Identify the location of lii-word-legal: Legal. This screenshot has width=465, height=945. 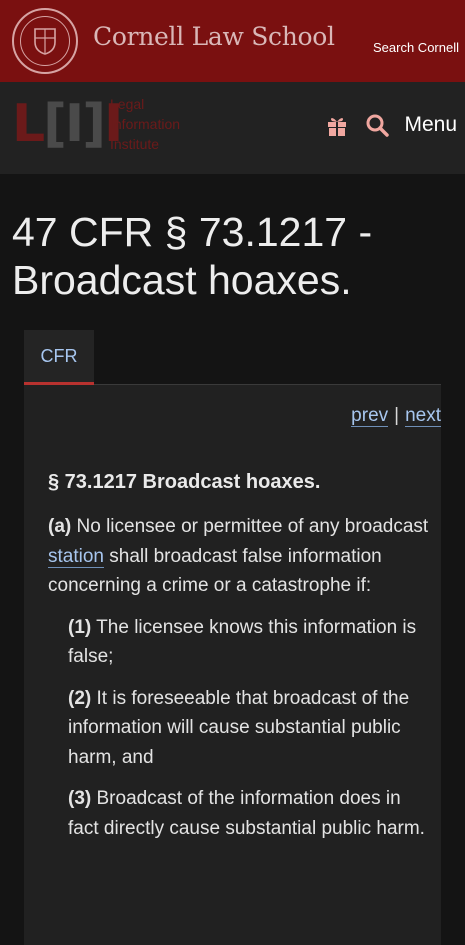
(127, 104).